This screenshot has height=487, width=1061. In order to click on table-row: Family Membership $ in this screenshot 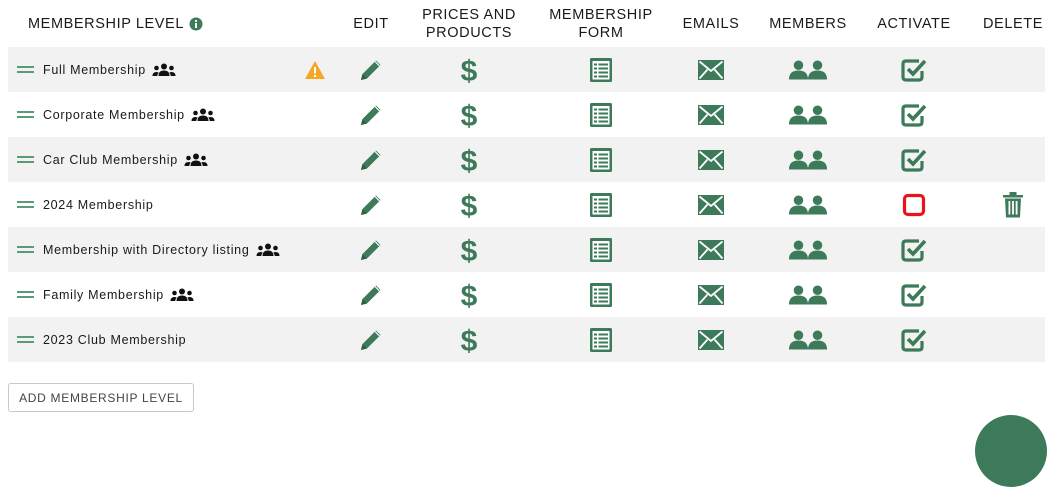, I will do `click(526, 294)`.